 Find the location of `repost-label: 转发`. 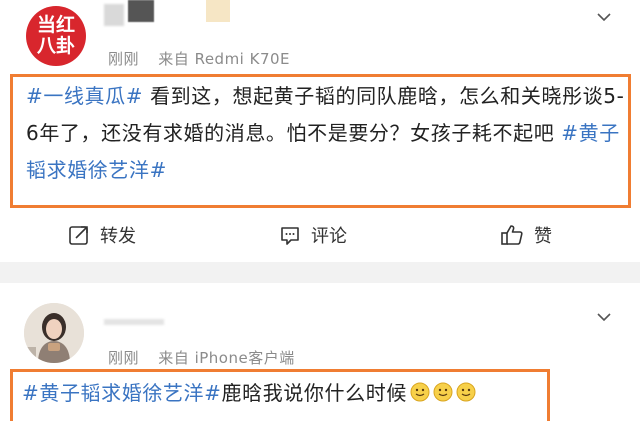

repost-label: 转发 is located at coordinates (118, 236).